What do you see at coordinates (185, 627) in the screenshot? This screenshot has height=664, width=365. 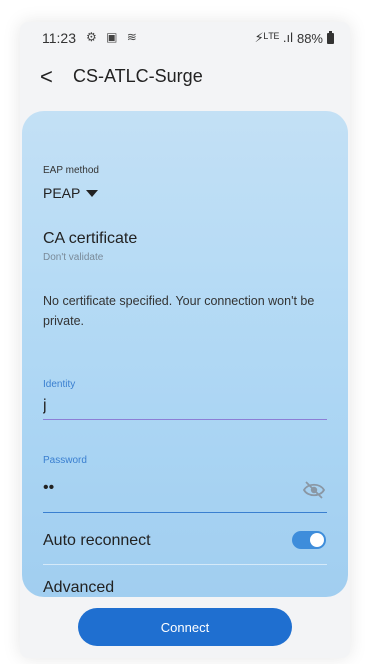 I see `connect-button: Connect` at bounding box center [185, 627].